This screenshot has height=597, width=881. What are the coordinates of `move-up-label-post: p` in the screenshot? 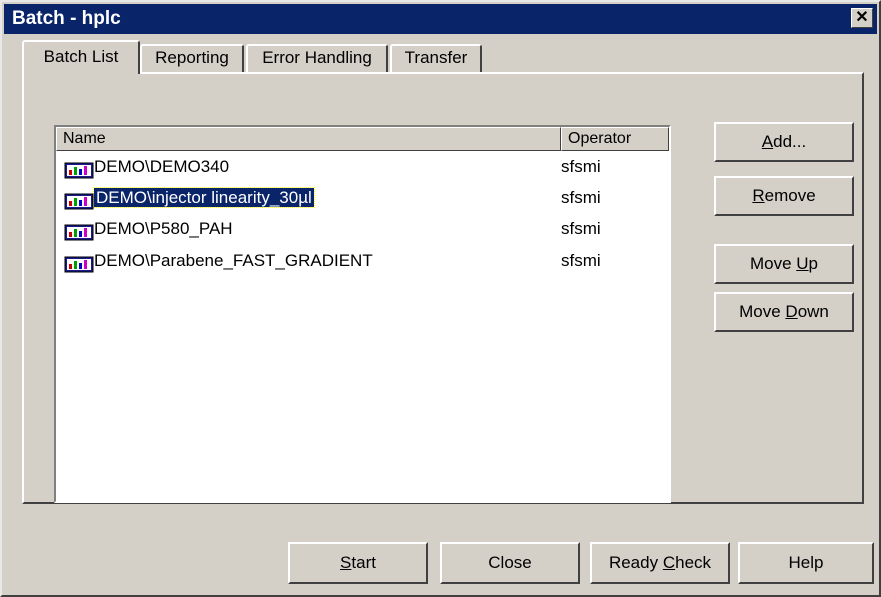 It's located at (813, 263).